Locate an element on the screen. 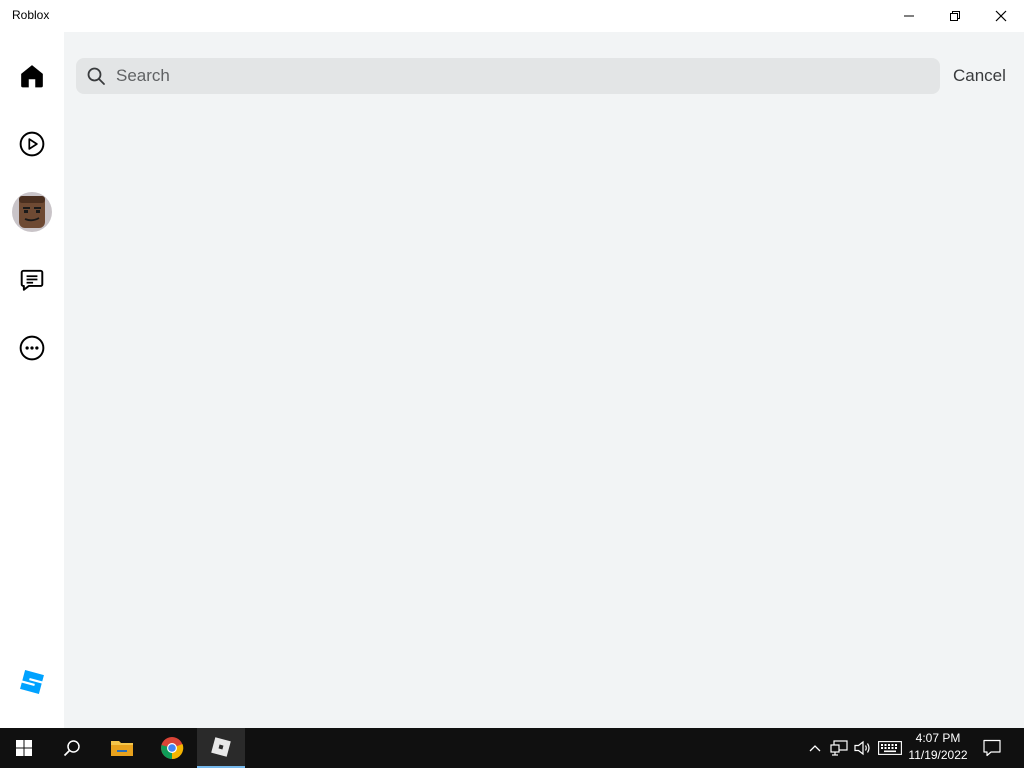 The height and width of the screenshot is (768, 1024). sidebar-item-avatar is located at coordinates (32, 212).